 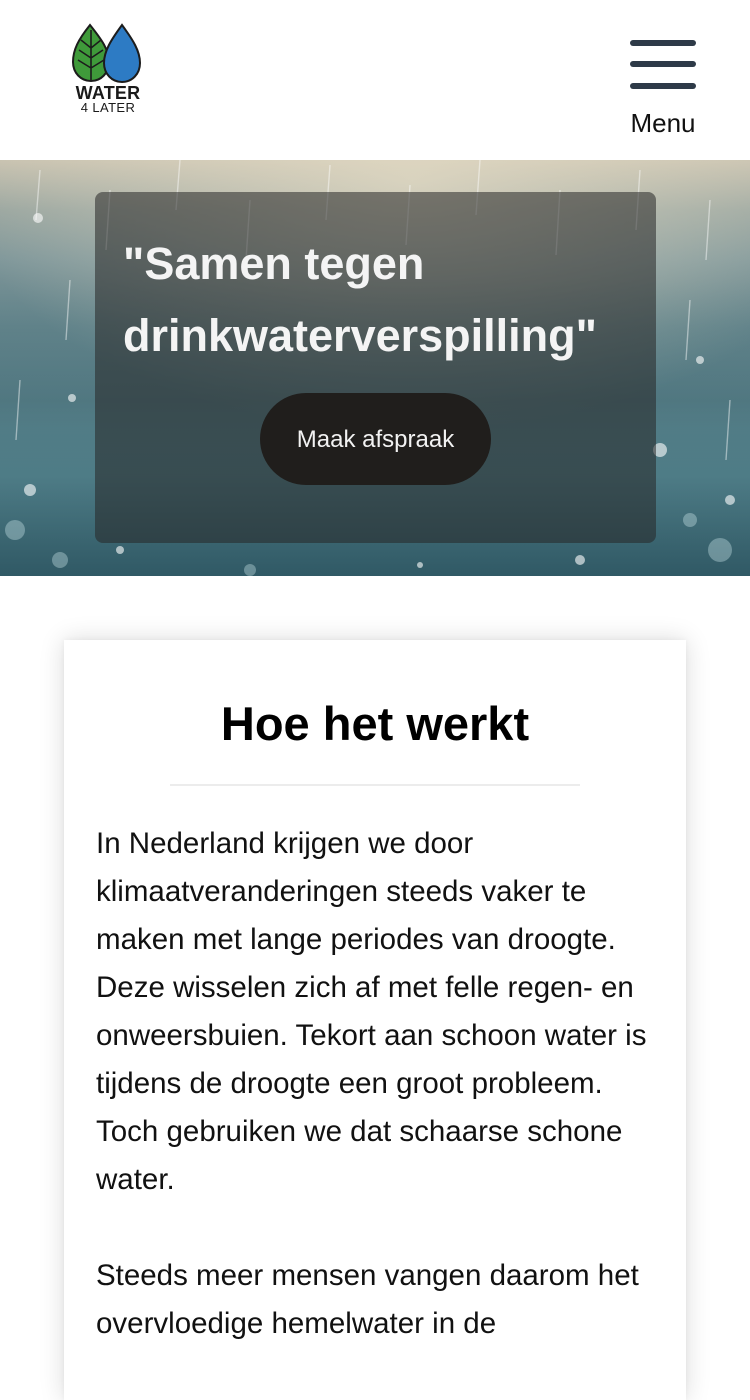 What do you see at coordinates (375, 80) in the screenshot?
I see `site-header: WATER 4 LATER Menu` at bounding box center [375, 80].